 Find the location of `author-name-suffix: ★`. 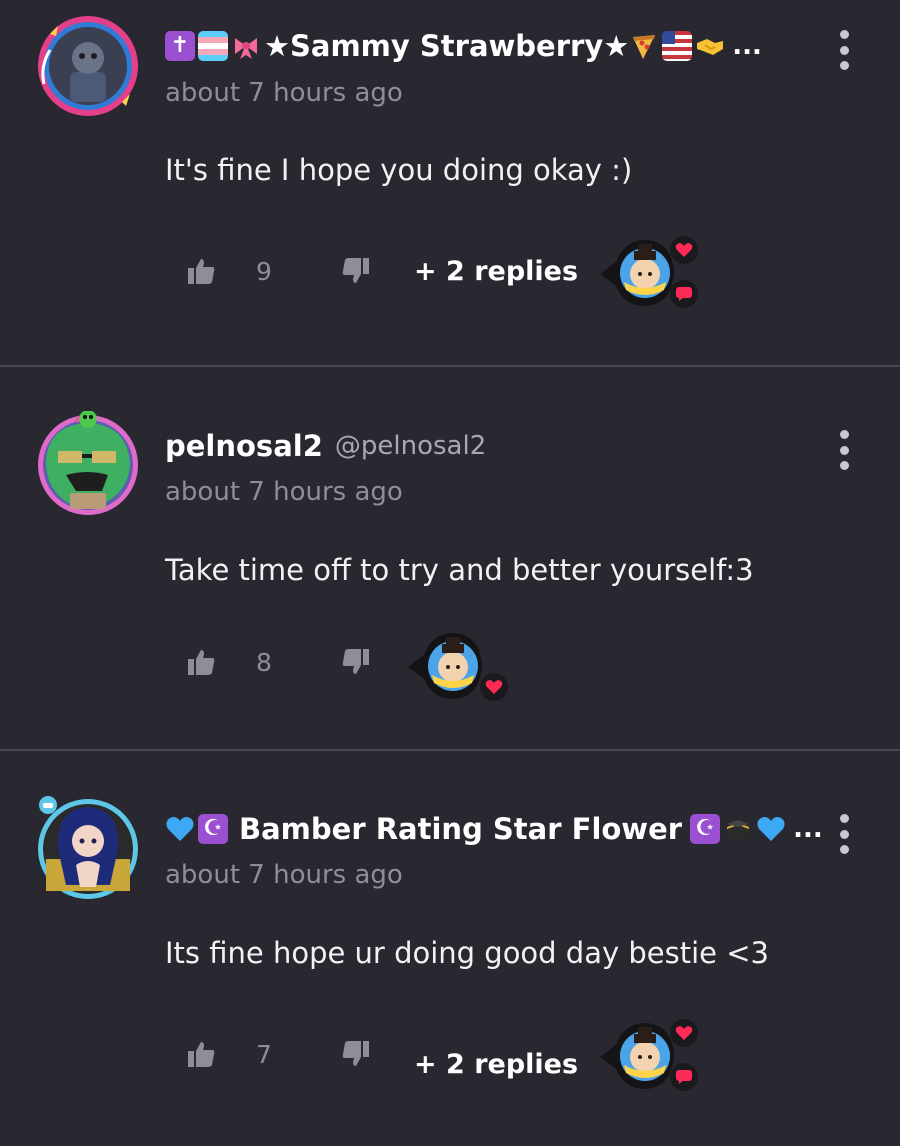

author-name-suffix: ★ is located at coordinates (616, 46).